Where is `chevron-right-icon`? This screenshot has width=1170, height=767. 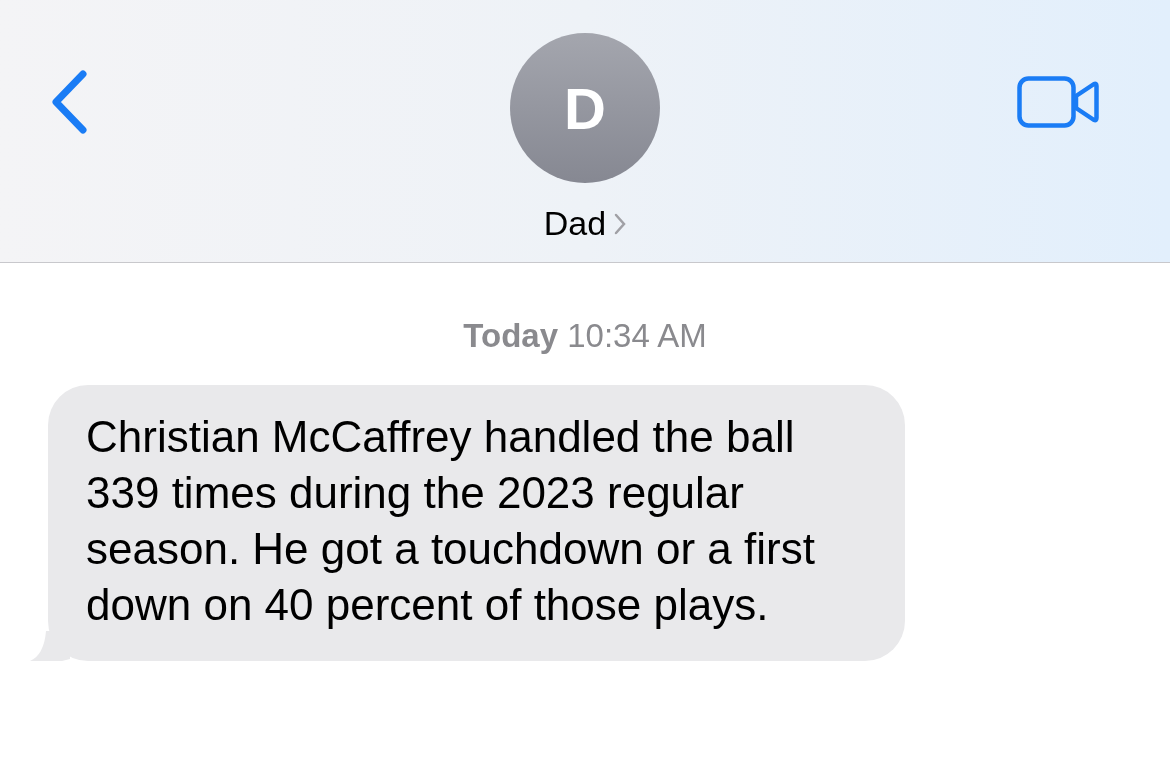
chevron-right-icon is located at coordinates (620, 223).